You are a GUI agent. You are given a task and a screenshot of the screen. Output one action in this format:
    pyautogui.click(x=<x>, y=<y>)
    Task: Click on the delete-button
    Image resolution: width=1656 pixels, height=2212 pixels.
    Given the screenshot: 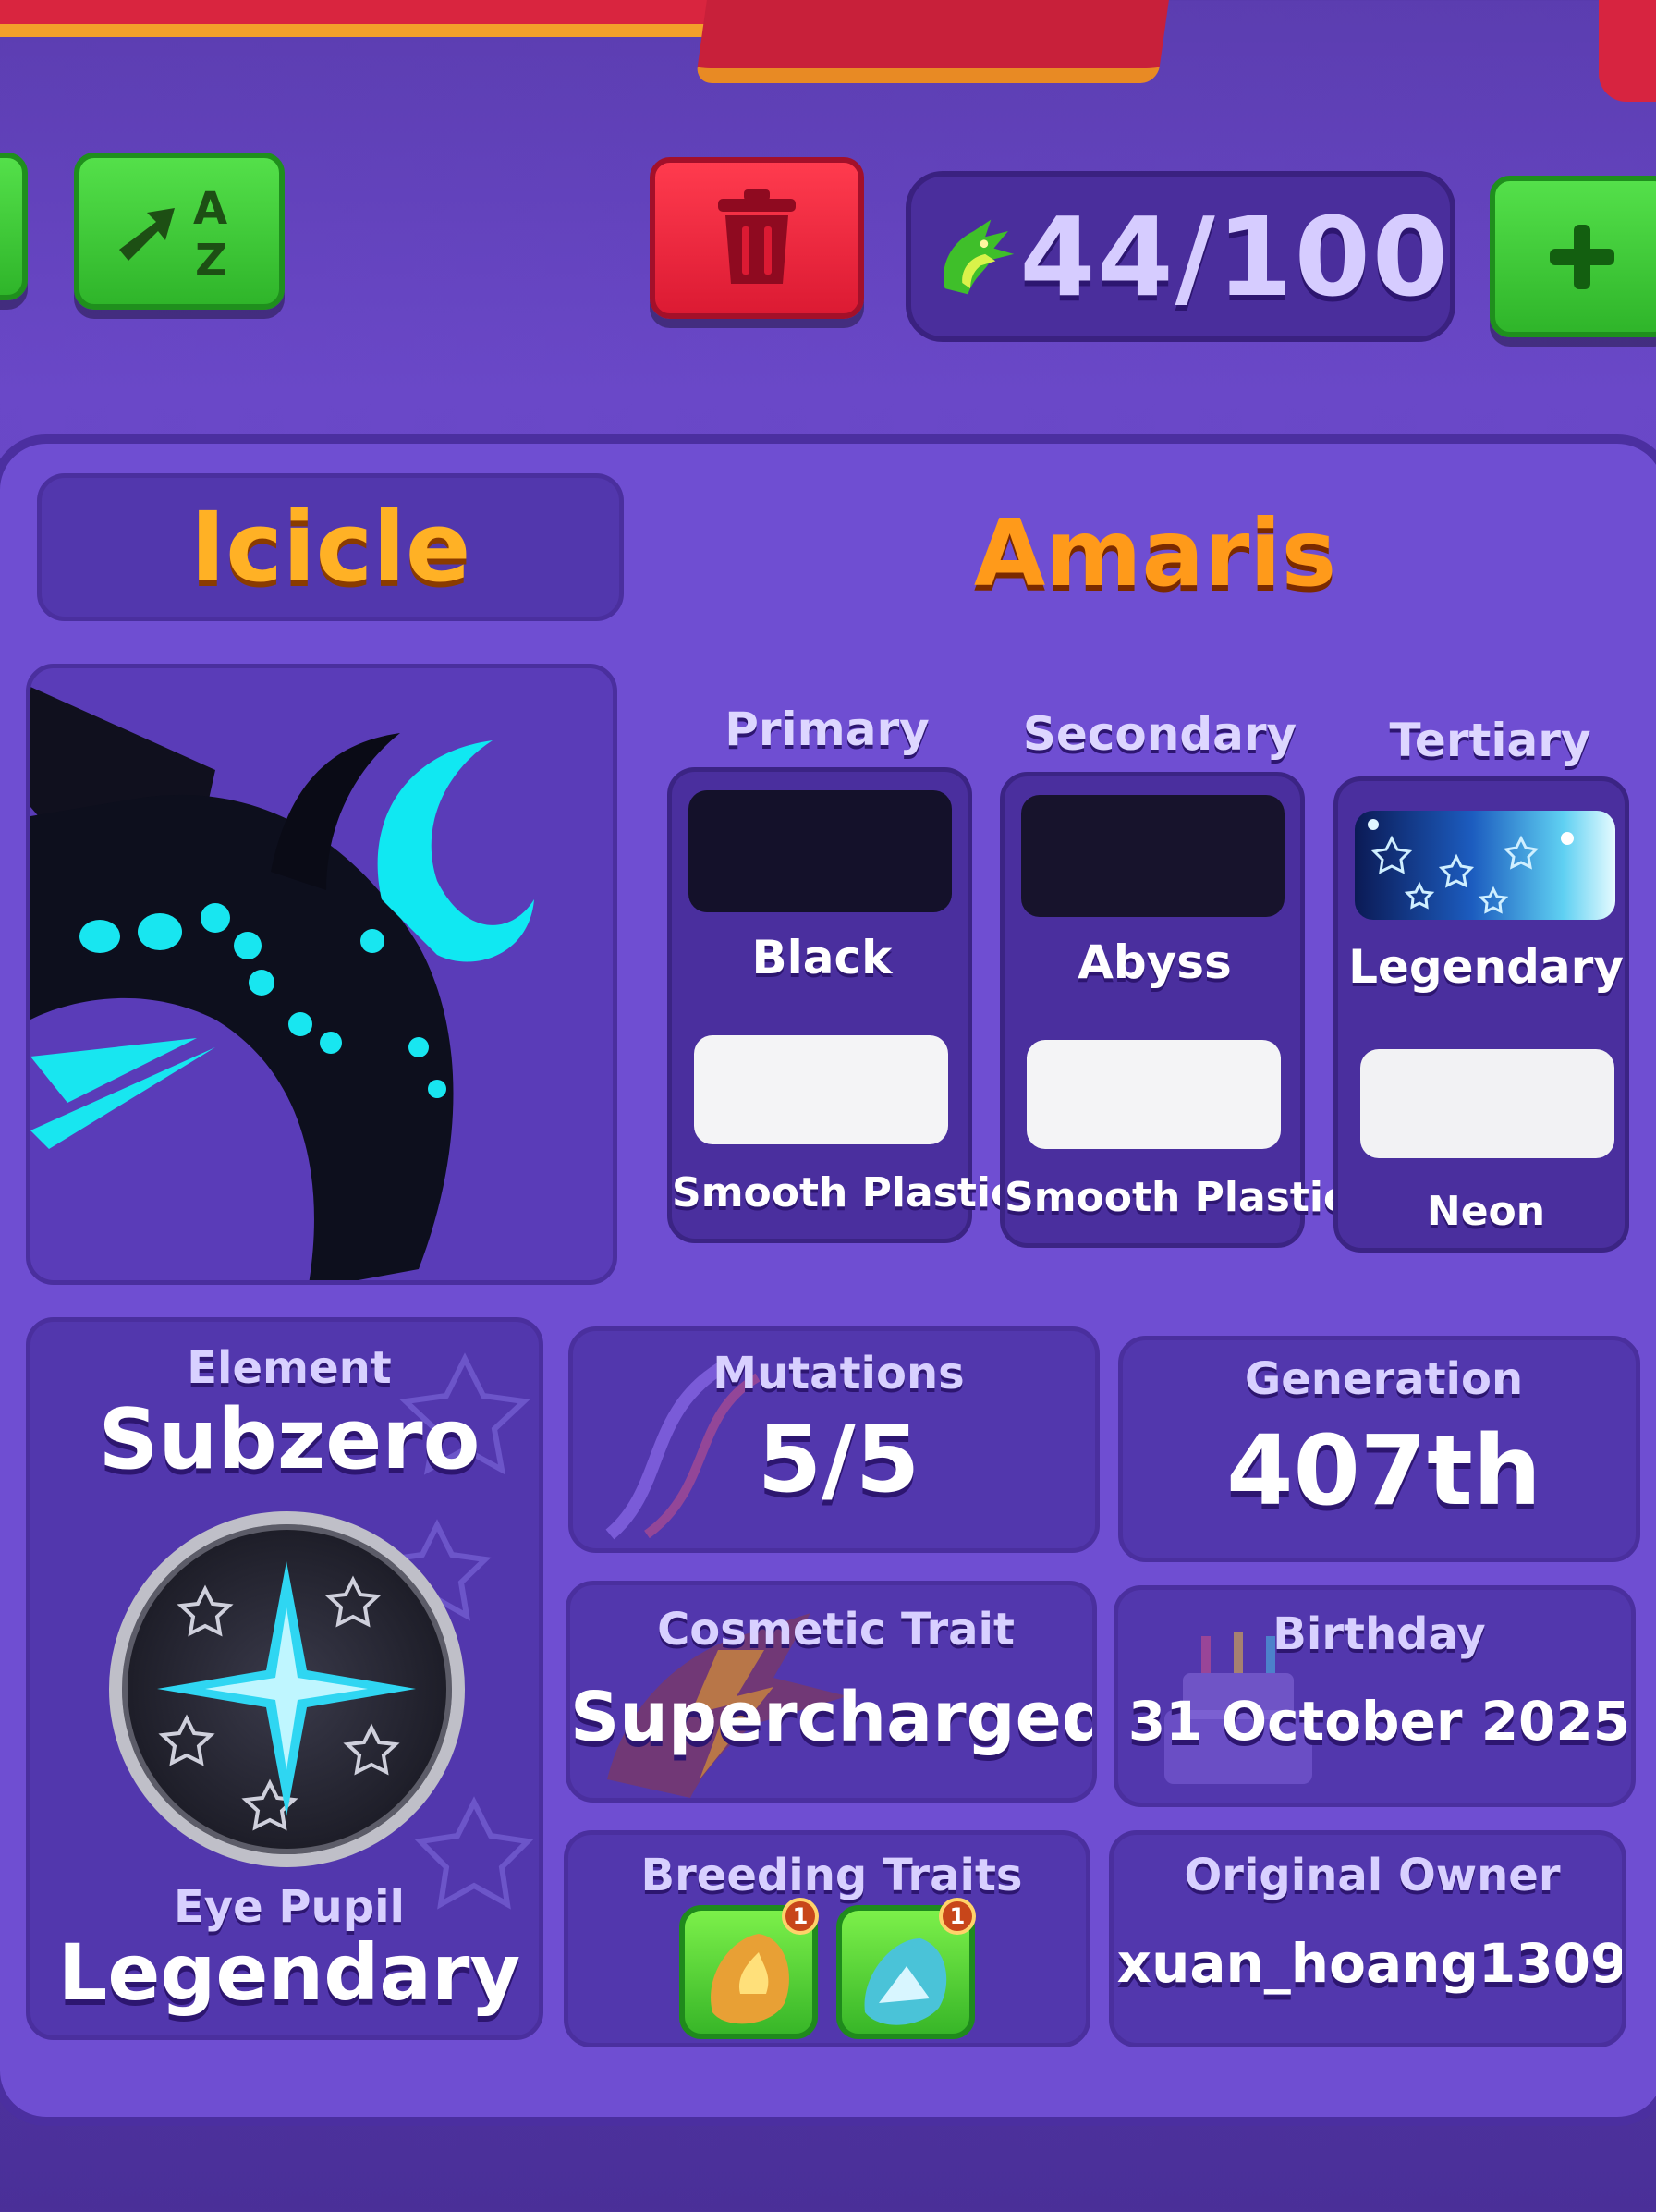 What is the action you would take?
    pyautogui.click(x=757, y=238)
    